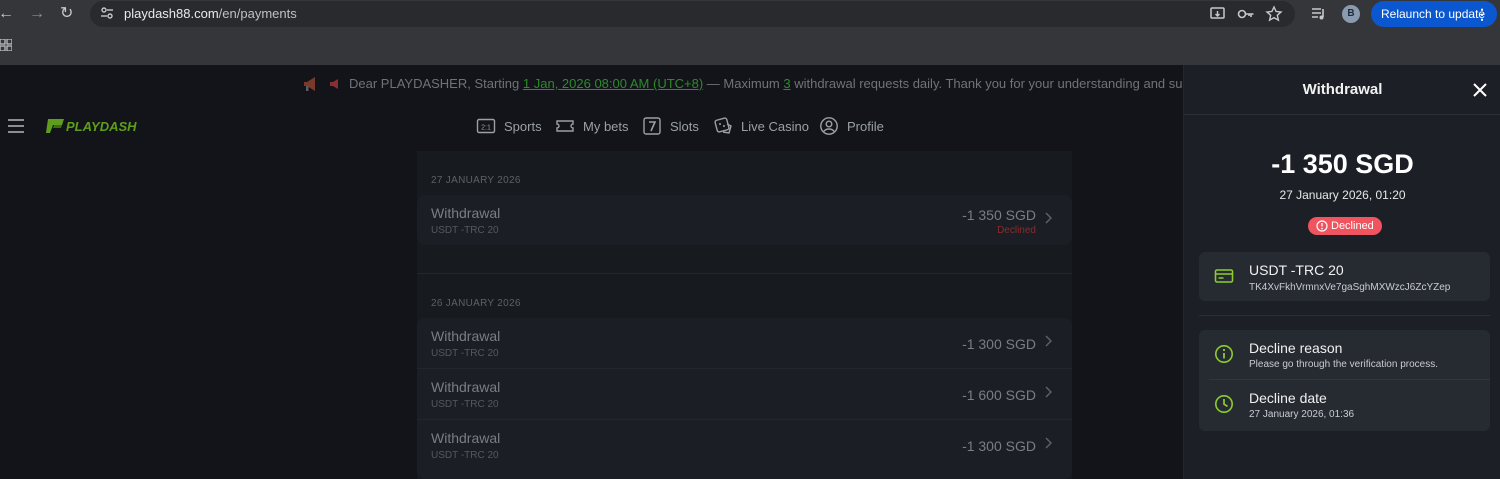 The image size is (1500, 479). What do you see at coordinates (1322, 226) in the screenshot?
I see `alert-circle-icon` at bounding box center [1322, 226].